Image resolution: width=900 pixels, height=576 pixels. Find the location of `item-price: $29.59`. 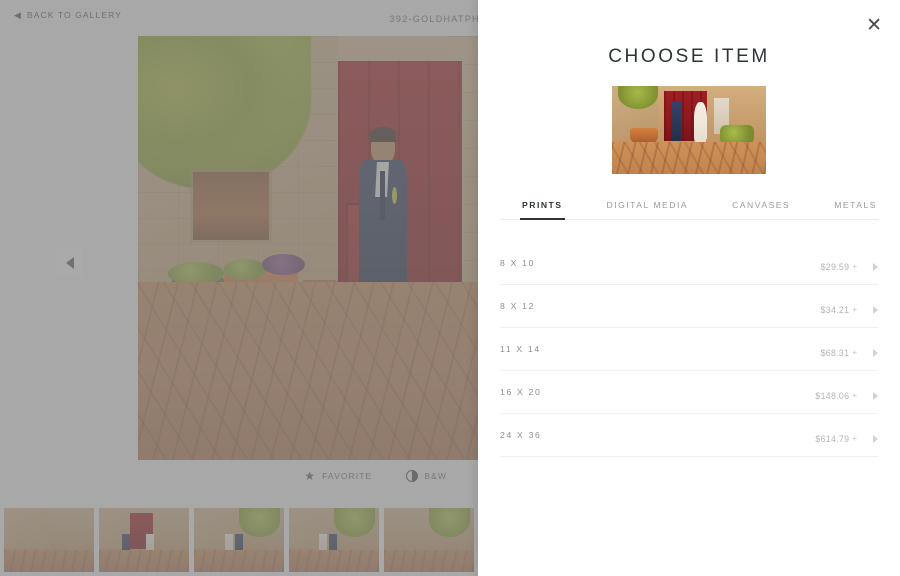

item-price: $29.59 is located at coordinates (835, 266).